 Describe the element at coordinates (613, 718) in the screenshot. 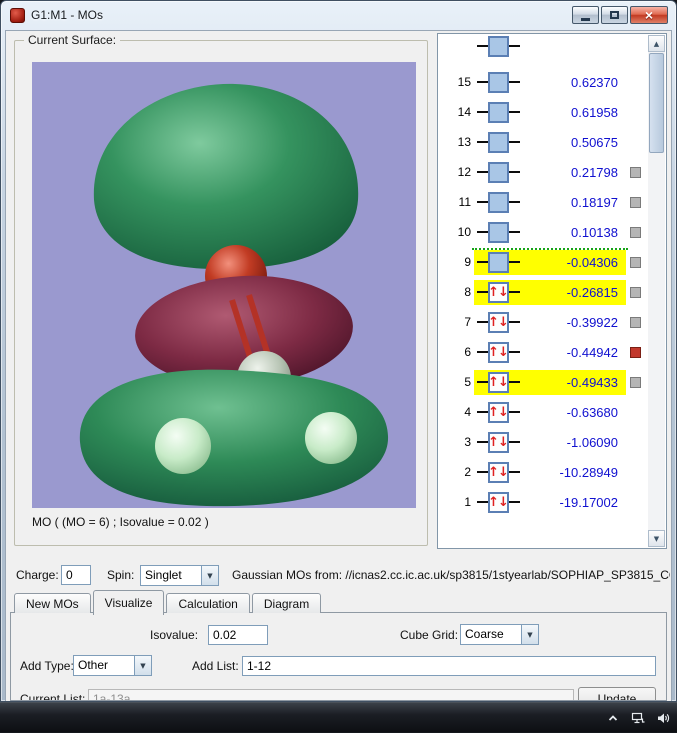

I see `show-hidden-icons-chevron-icon` at that location.